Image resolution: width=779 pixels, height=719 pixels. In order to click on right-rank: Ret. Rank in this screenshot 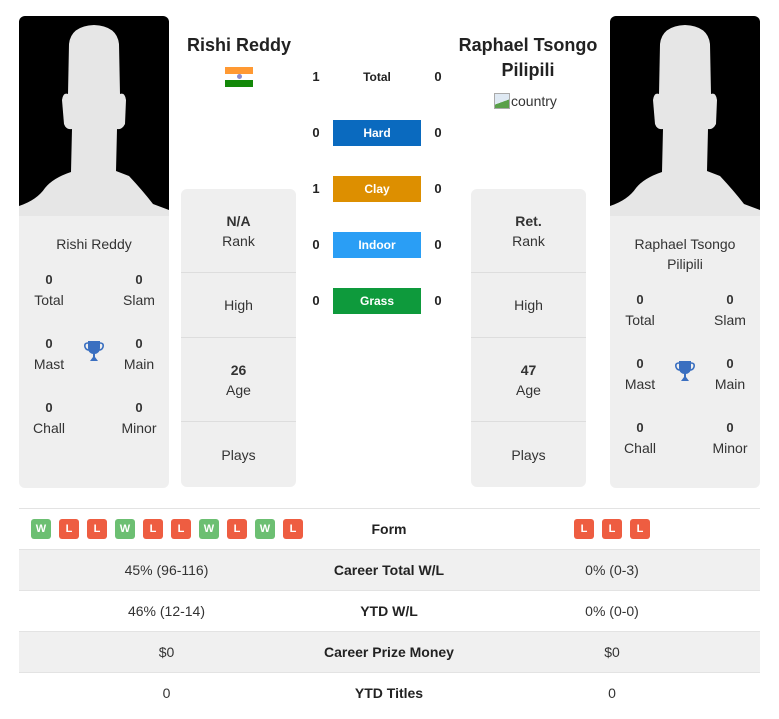, I will do `click(528, 231)`.